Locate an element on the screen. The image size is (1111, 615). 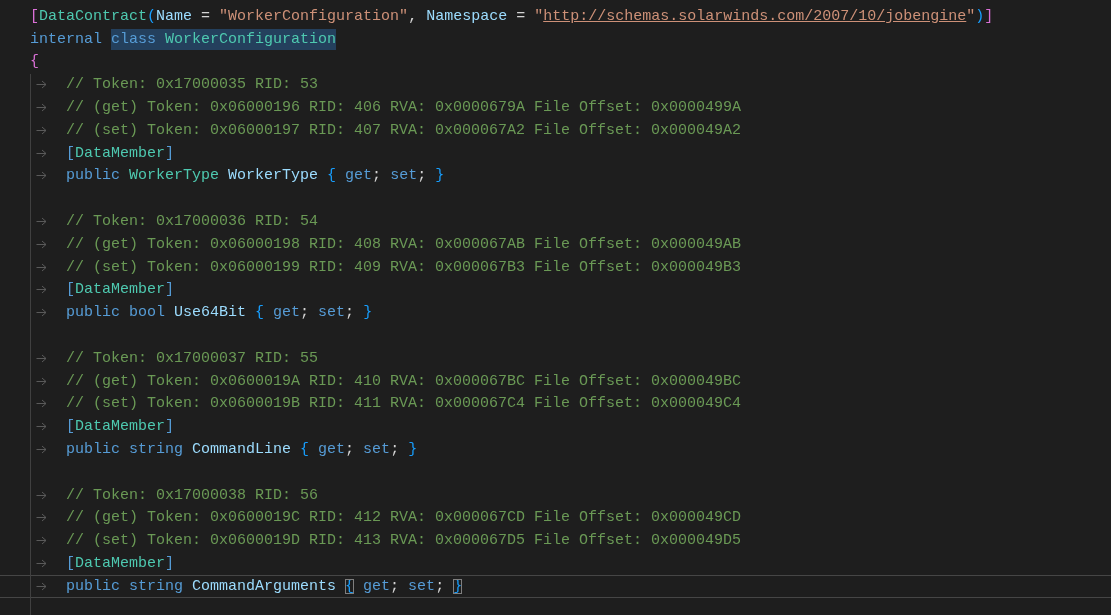
code-bracket: [ is located at coordinates (34, 16).